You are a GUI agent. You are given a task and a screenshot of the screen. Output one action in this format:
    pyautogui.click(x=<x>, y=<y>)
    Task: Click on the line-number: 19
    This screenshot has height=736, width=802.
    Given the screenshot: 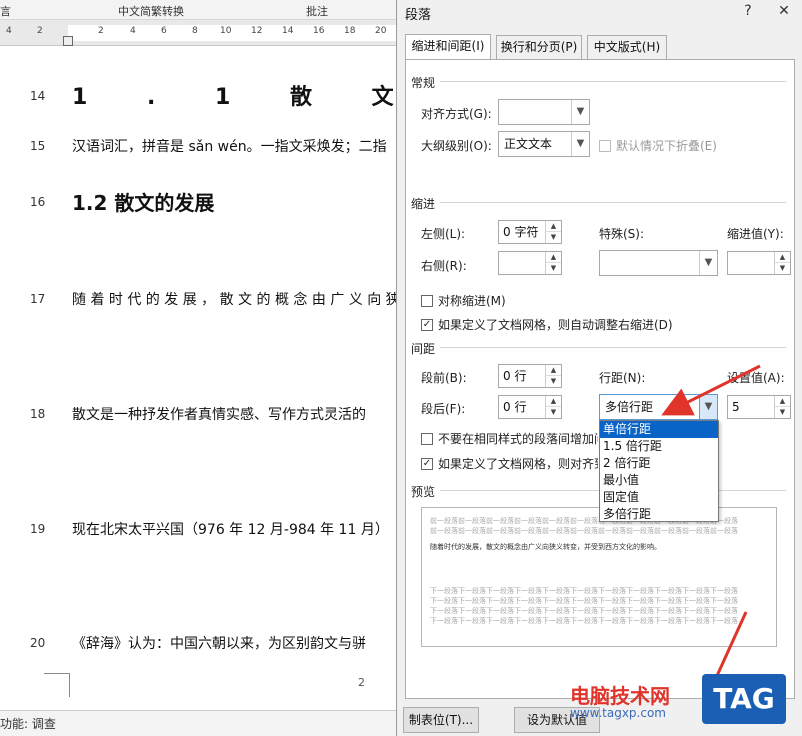 What is the action you would take?
    pyautogui.click(x=38, y=529)
    